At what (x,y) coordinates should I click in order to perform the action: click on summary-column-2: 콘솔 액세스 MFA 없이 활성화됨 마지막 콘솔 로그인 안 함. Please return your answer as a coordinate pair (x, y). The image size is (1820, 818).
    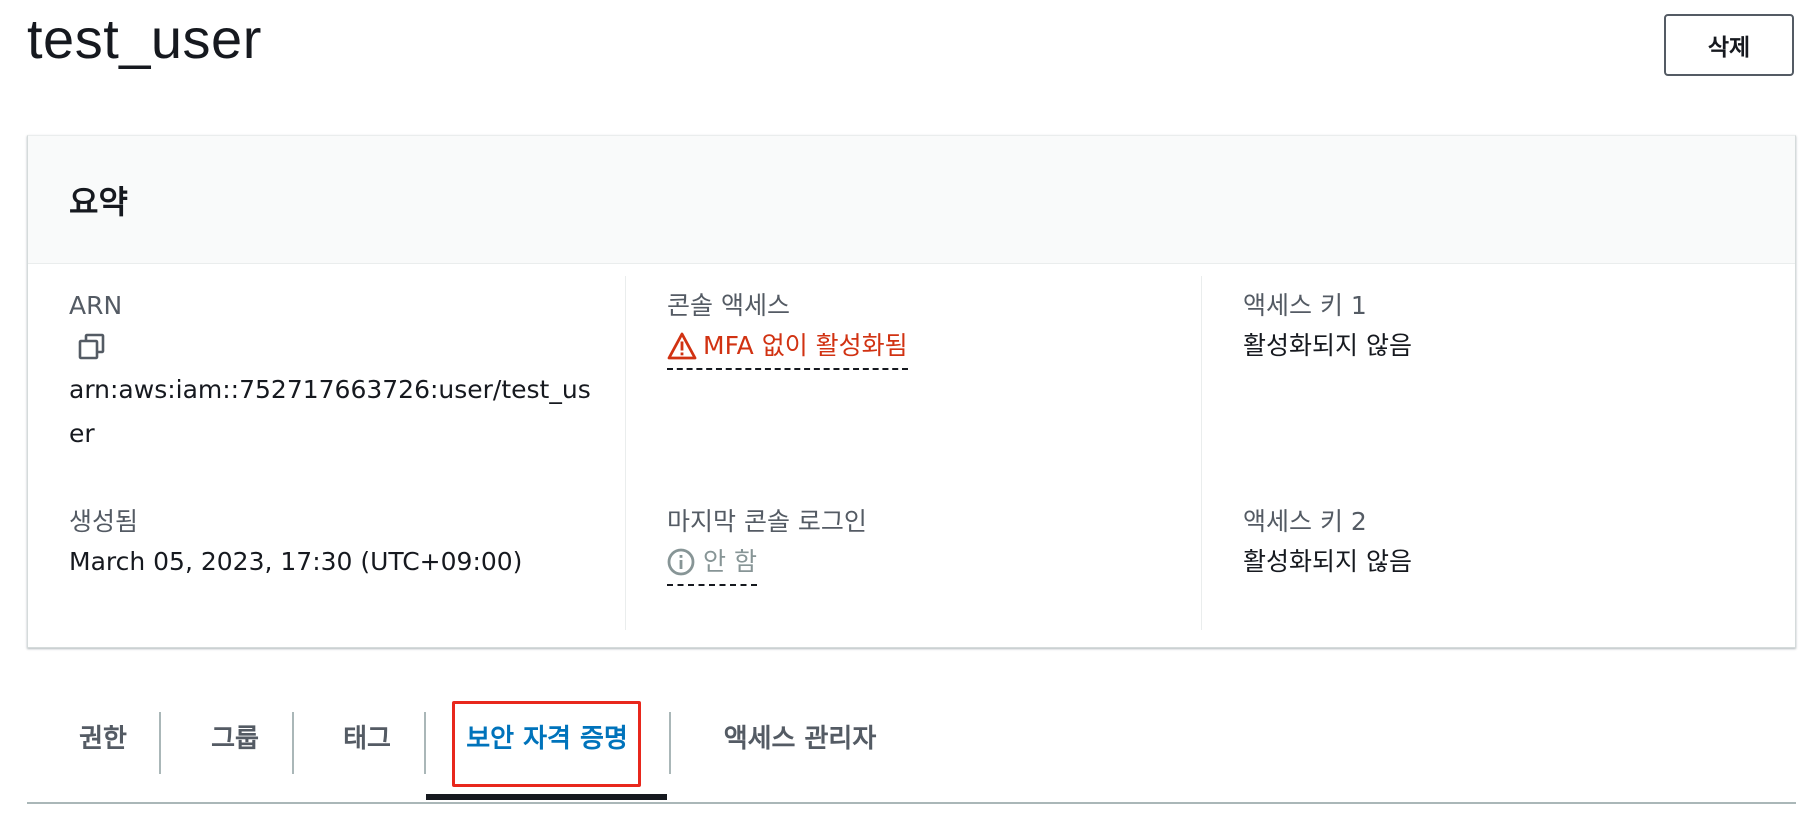
    Looking at the image, I should click on (913, 453).